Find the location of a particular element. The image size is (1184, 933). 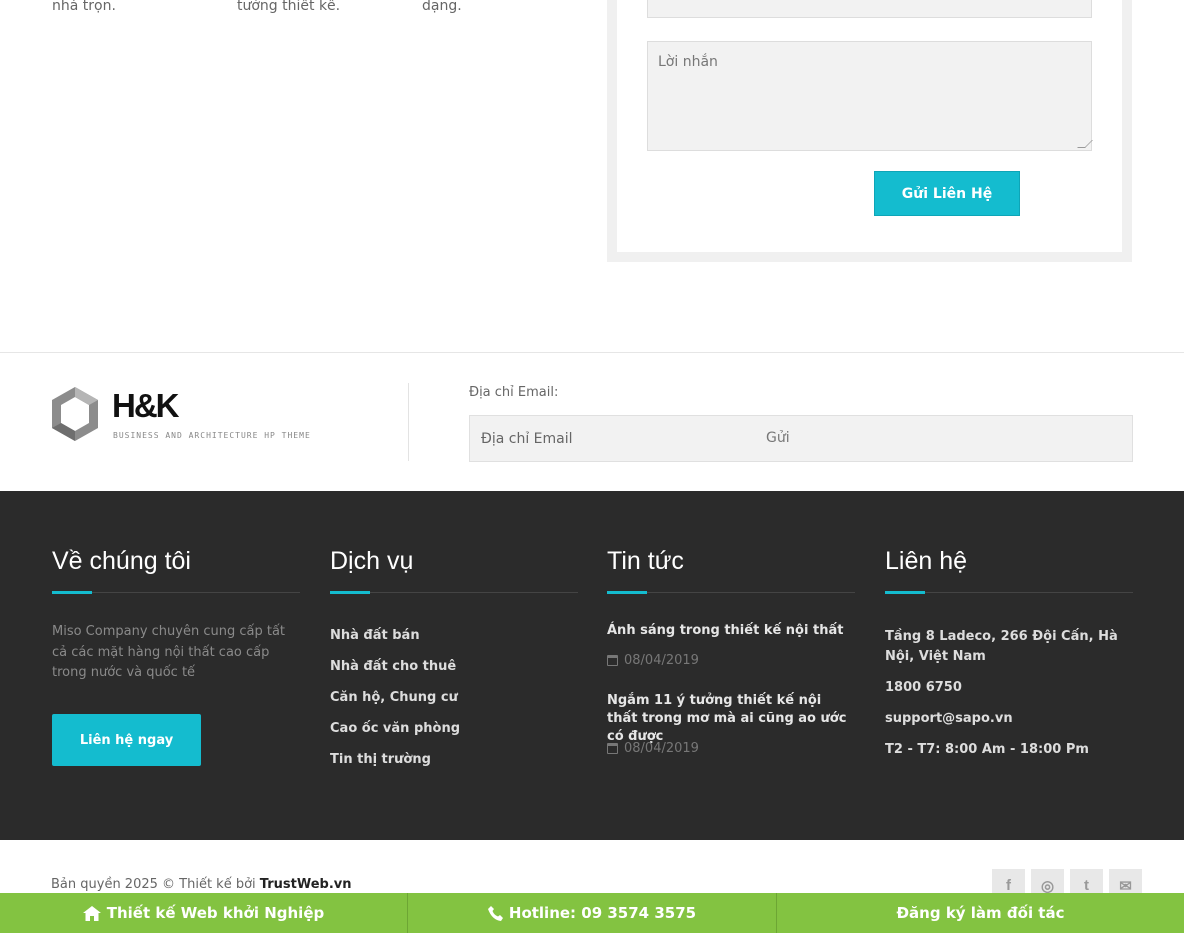

partner-signup-label: Đăng ký làm đối tác is located at coordinates (980, 913).